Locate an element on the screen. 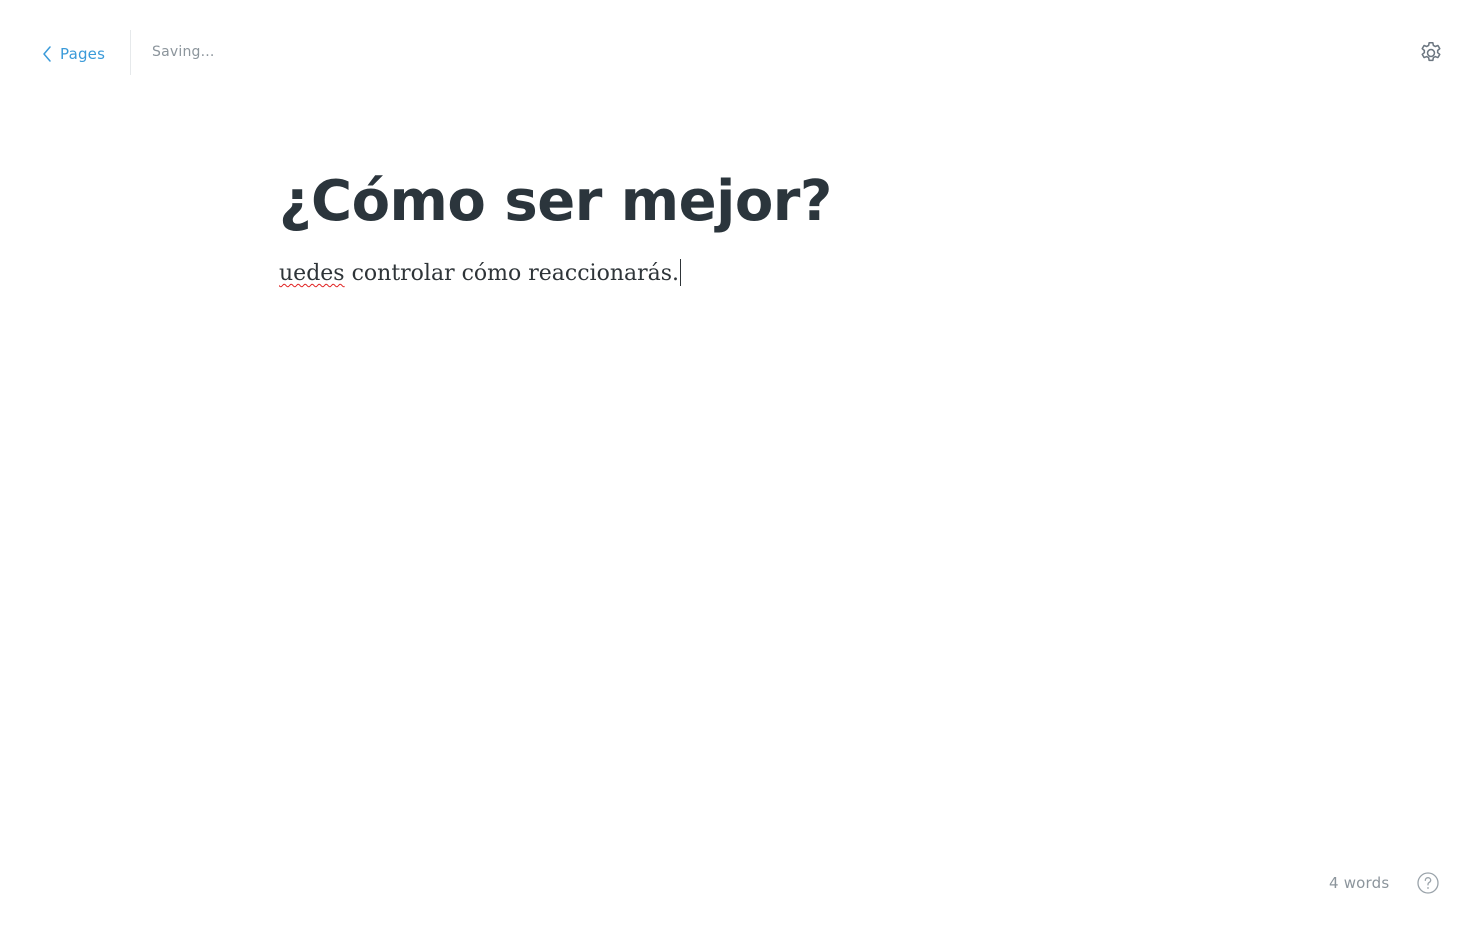 This screenshot has width=1483, height=938. misspelled-word: uedes is located at coordinates (312, 273).